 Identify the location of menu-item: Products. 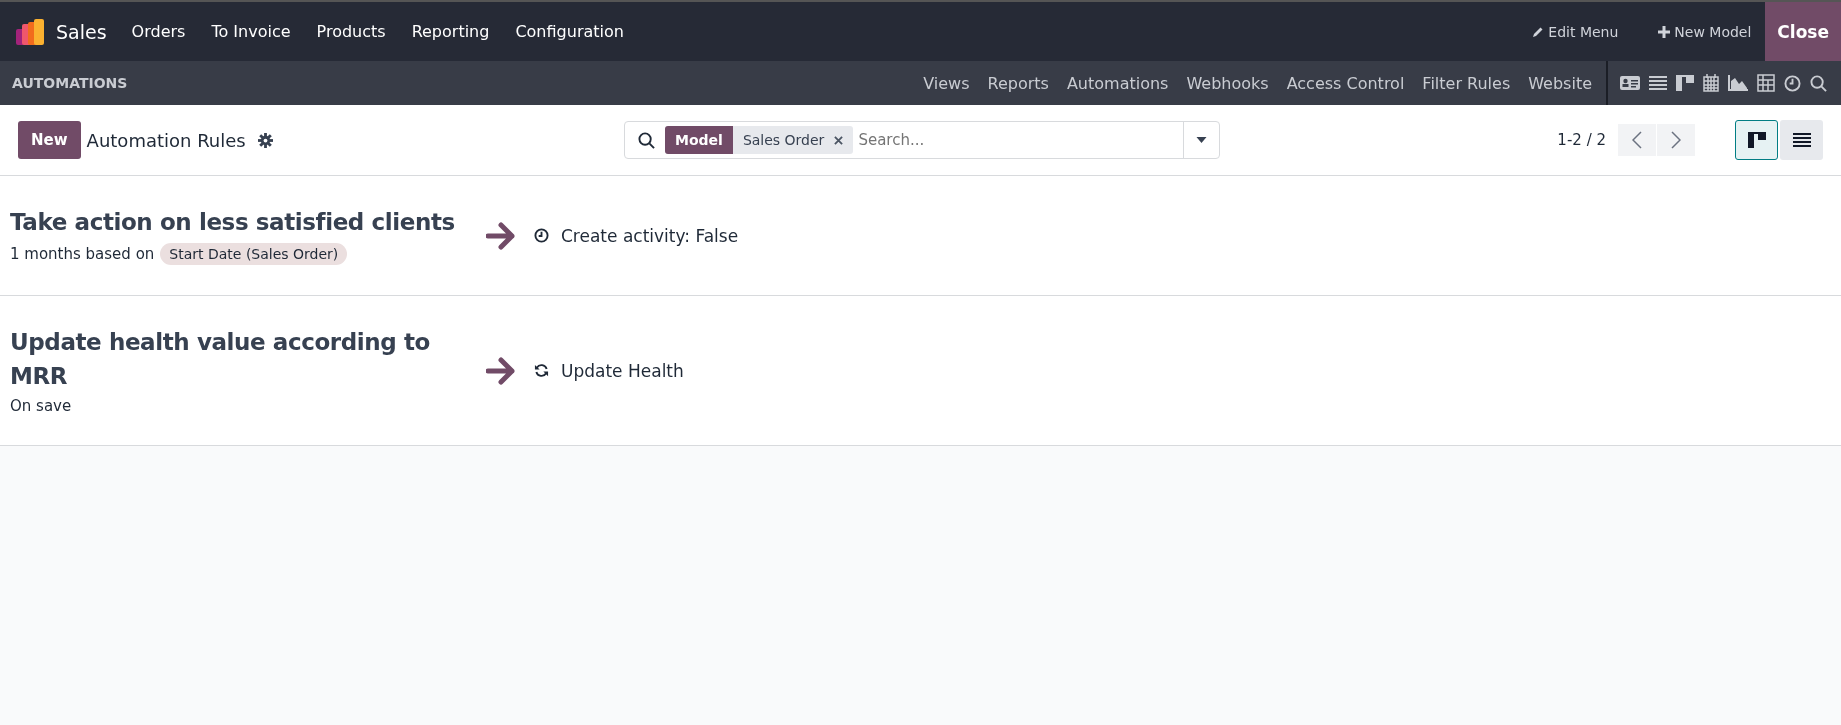
(351, 31).